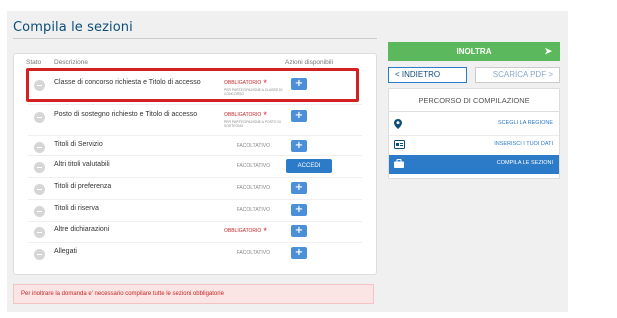  What do you see at coordinates (400, 145) in the screenshot?
I see `id-card-icon` at bounding box center [400, 145].